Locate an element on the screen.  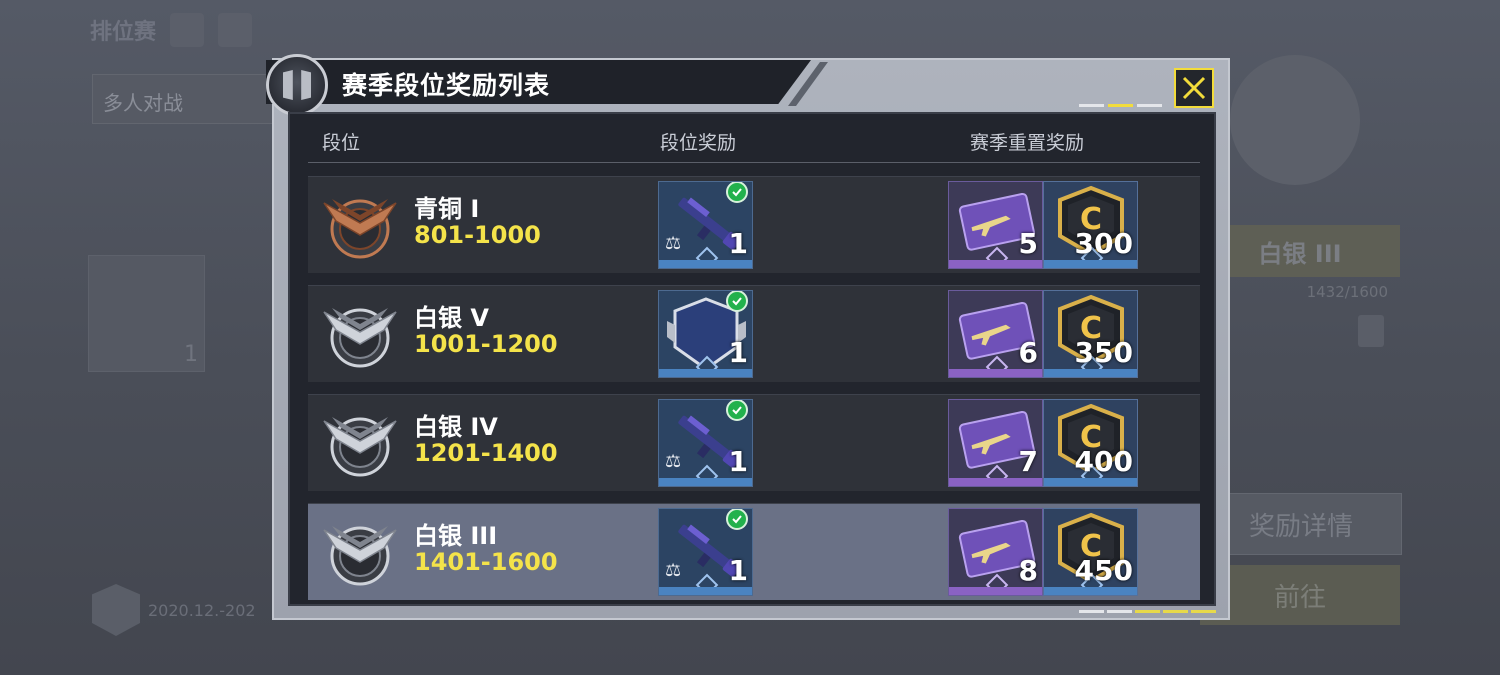
xp-quantity: 8 is located at coordinates (1028, 570).